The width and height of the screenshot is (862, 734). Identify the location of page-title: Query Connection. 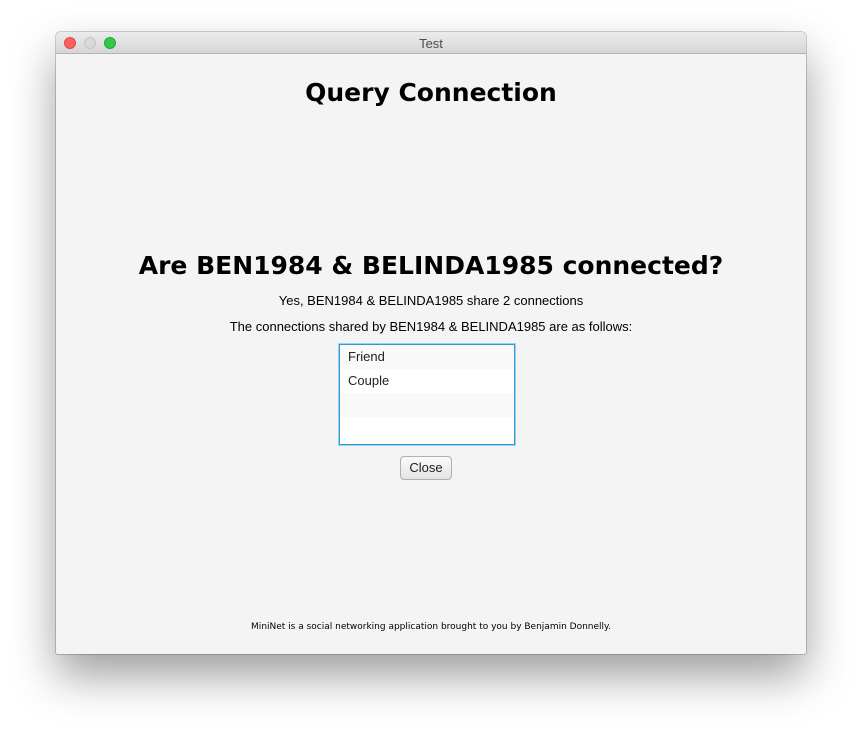
(431, 92).